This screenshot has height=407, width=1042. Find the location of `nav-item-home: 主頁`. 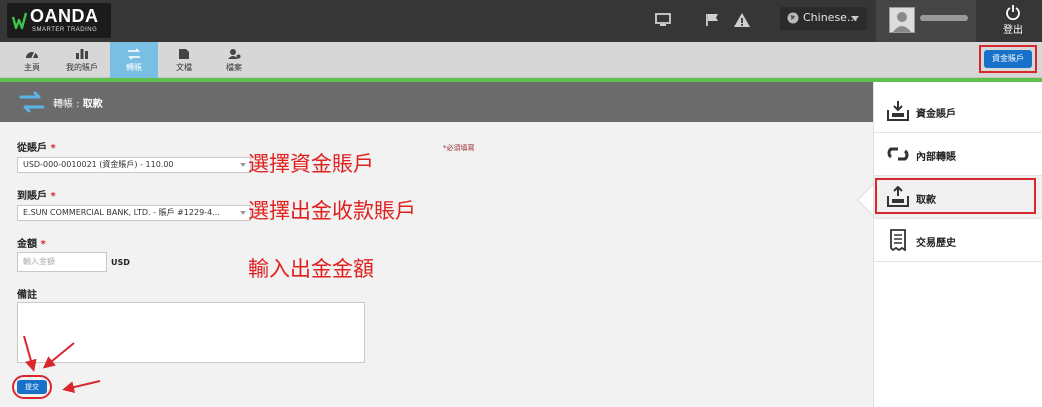

nav-item-home: 主頁 is located at coordinates (32, 60).